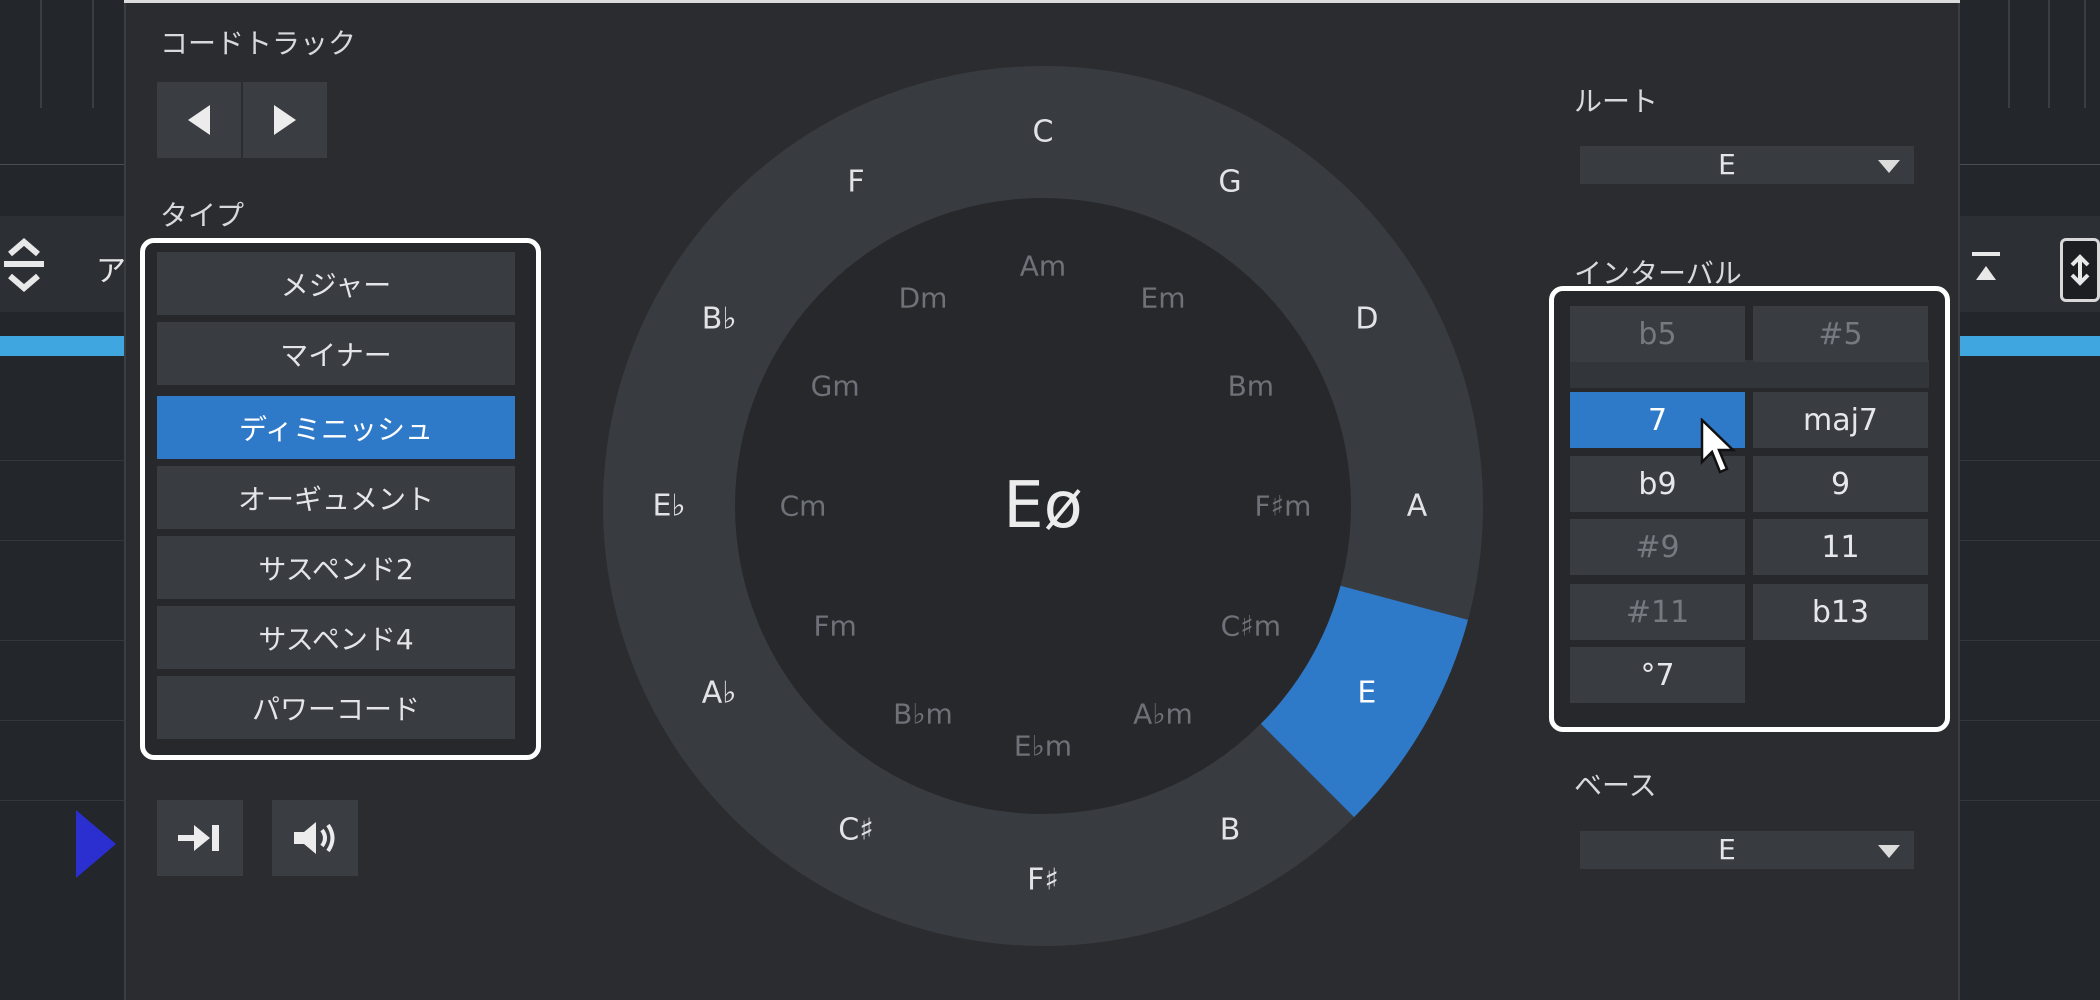 This screenshot has width=2100, height=1000. What do you see at coordinates (1840, 547) in the screenshot?
I see `interval-button: 11` at bounding box center [1840, 547].